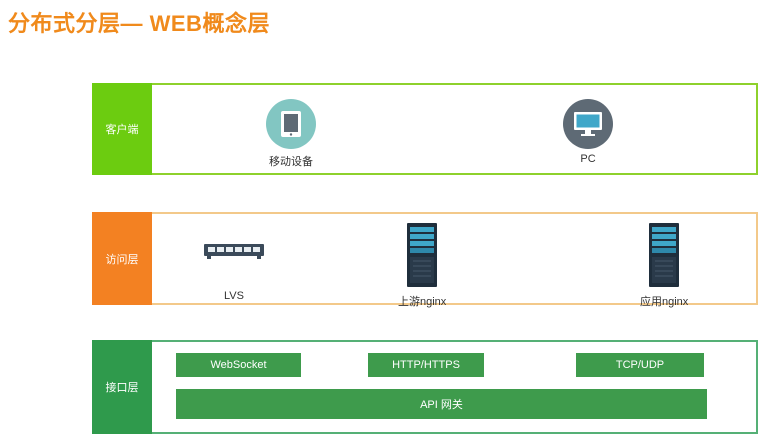  I want to click on lvs-node: LVS, so click(234, 272).